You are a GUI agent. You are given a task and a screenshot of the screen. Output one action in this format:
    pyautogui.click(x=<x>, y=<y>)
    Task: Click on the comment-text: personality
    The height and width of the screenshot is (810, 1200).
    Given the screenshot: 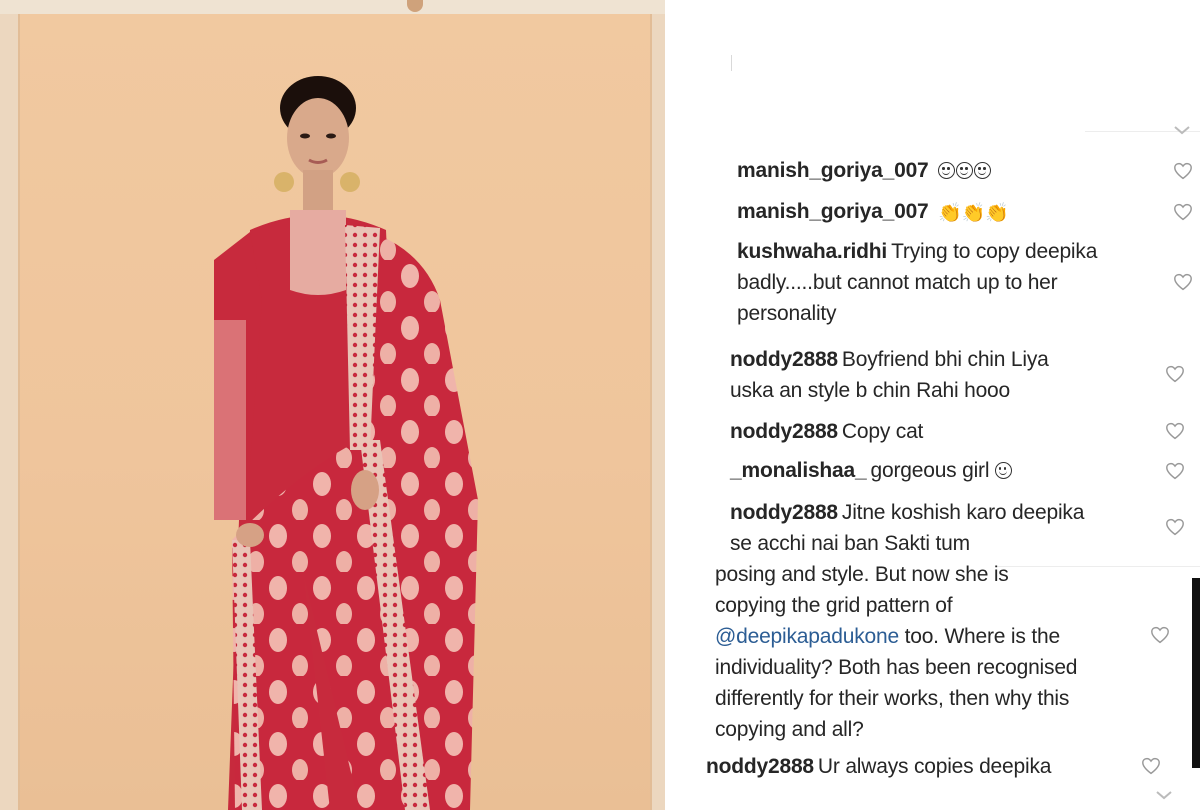 What is the action you would take?
    pyautogui.click(x=787, y=313)
    